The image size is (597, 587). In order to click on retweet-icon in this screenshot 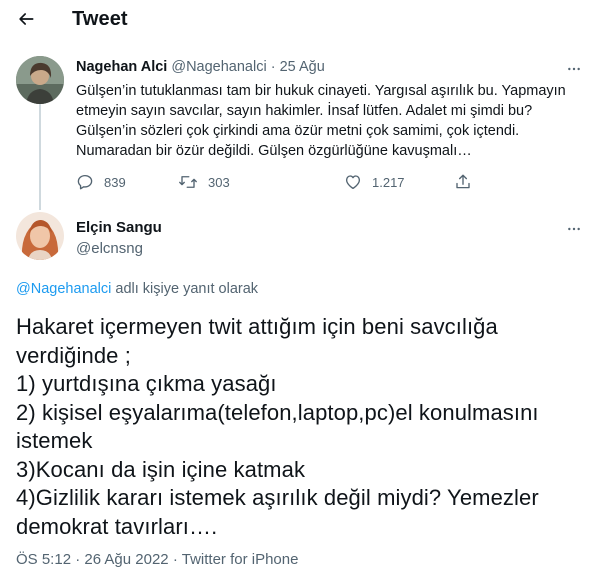, I will do `click(188, 182)`.